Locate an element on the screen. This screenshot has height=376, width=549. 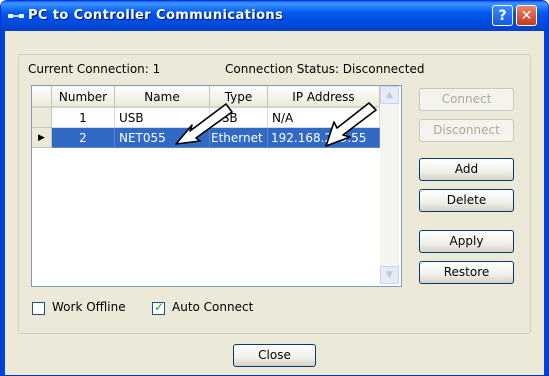
cell-name: USB is located at coordinates (162, 118).